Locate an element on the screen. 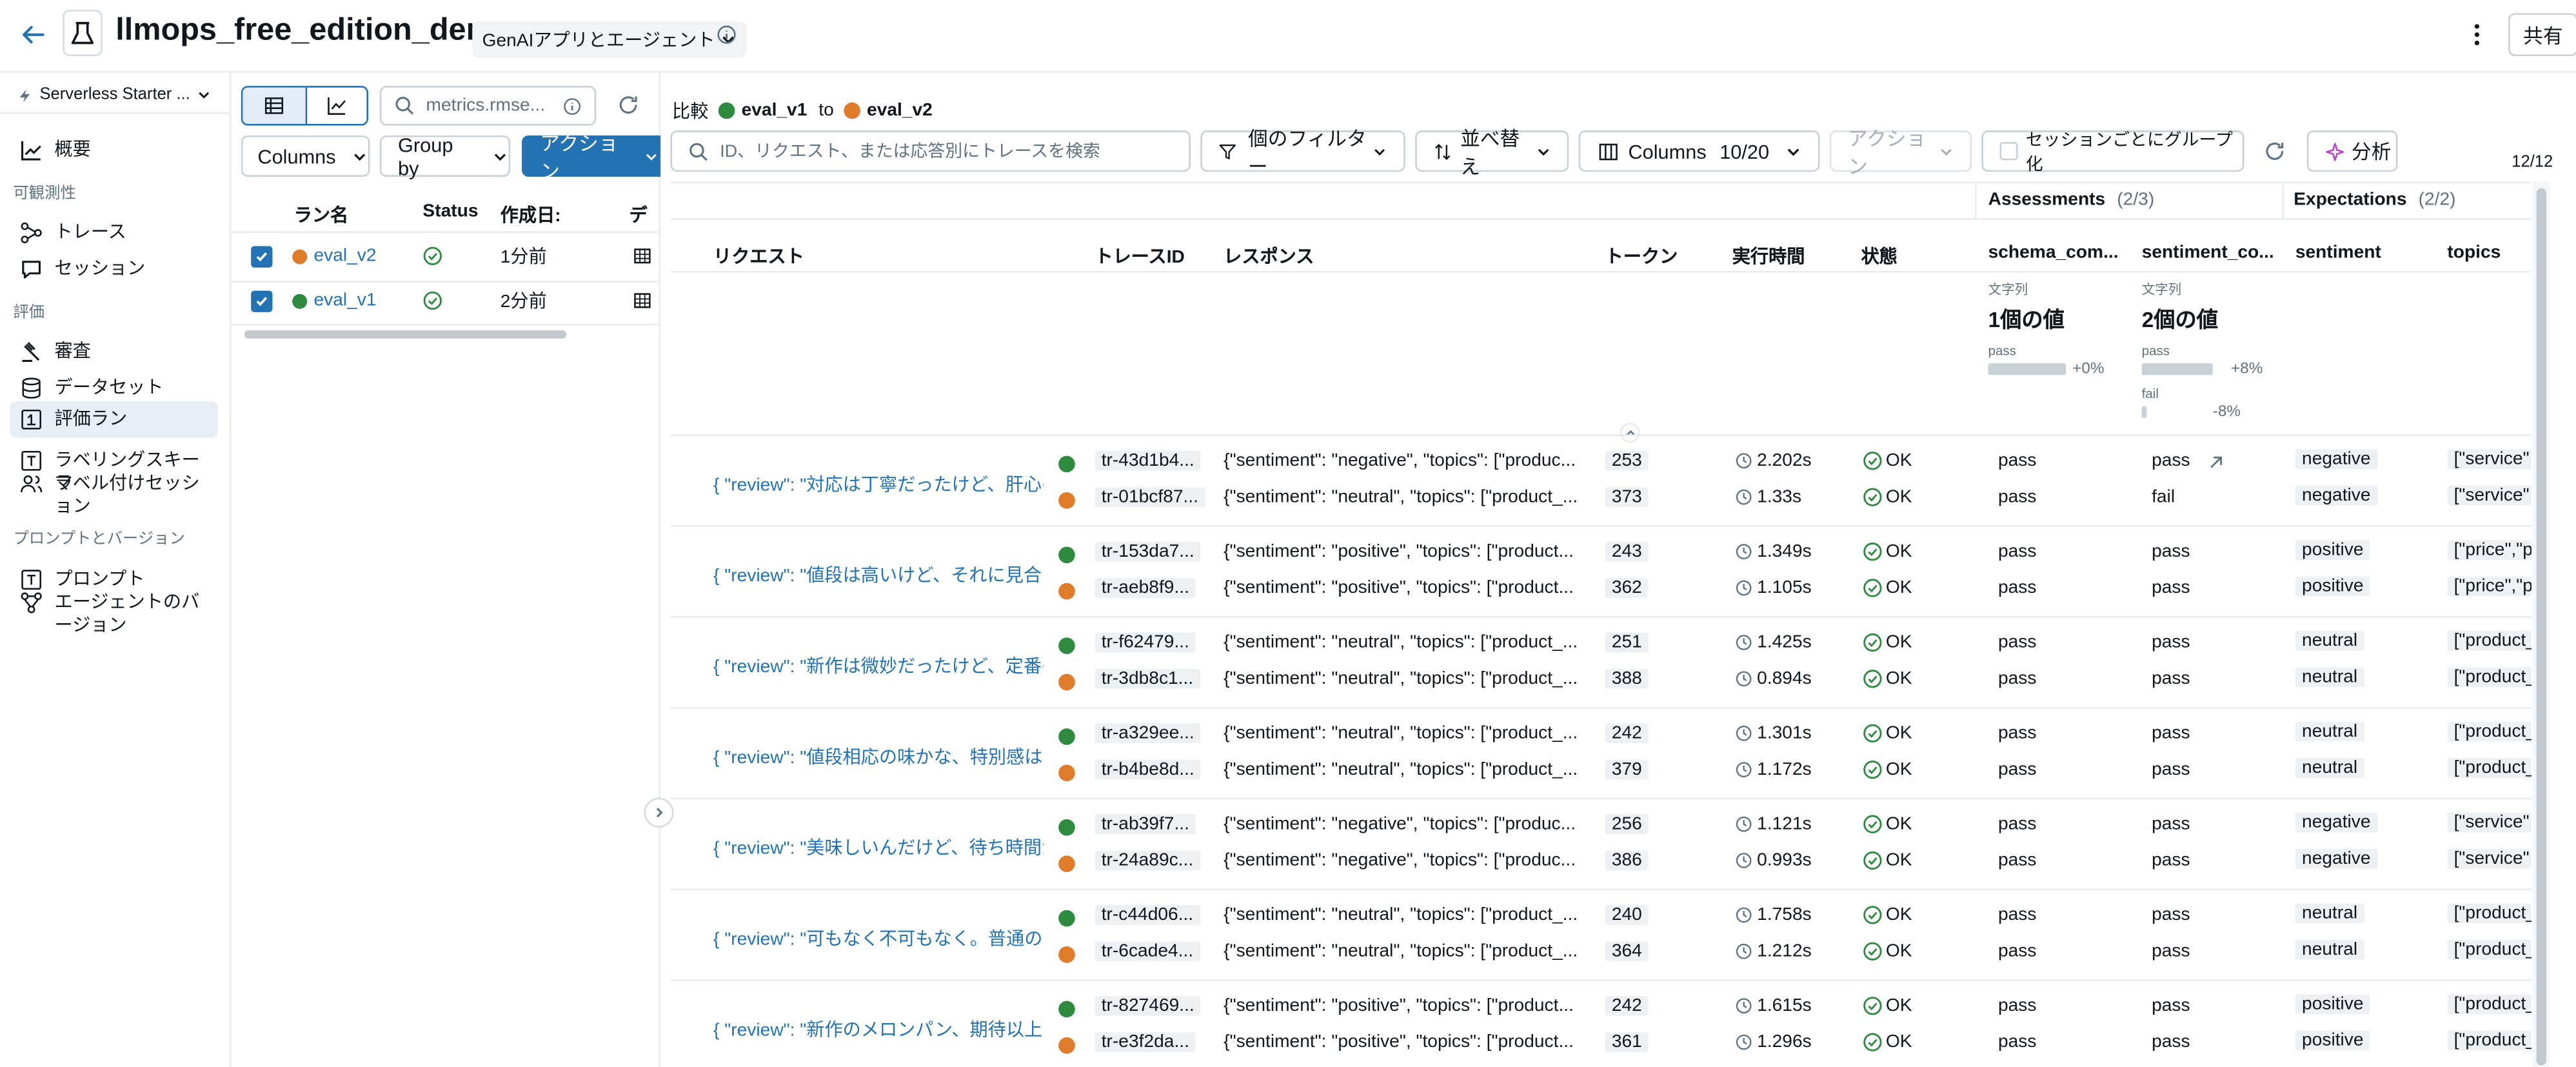  col-run-name: ラン名 is located at coordinates (321, 214).